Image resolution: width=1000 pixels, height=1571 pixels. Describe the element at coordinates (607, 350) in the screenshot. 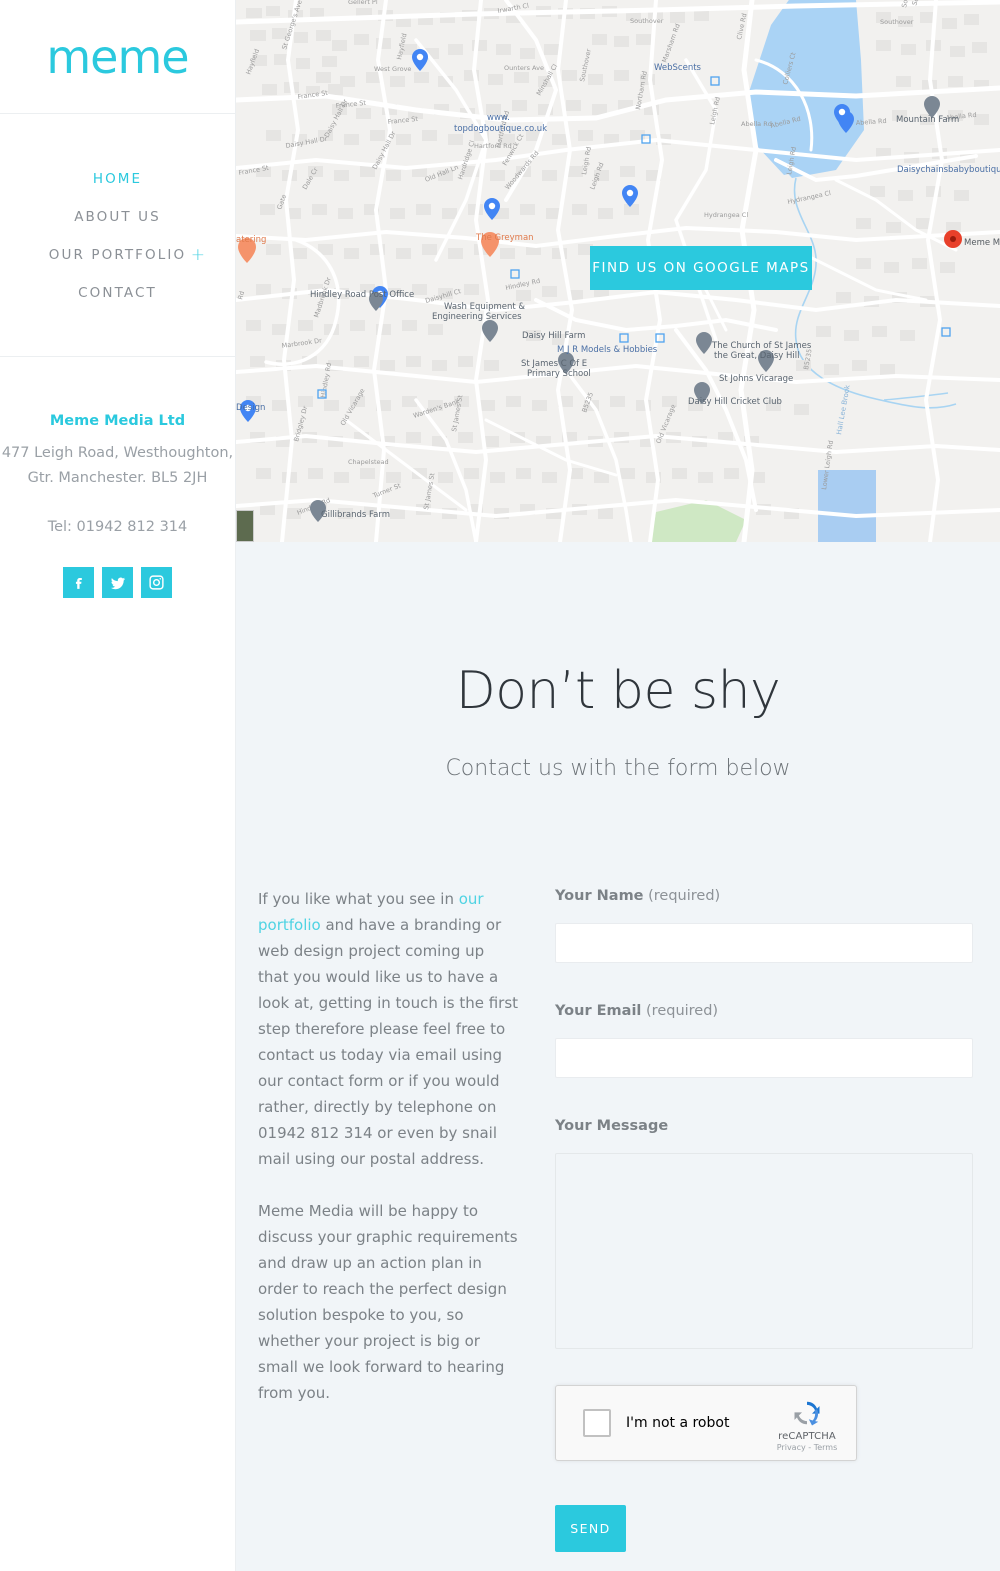

I see `svg-text: M J R Models & Hobbies` at that location.